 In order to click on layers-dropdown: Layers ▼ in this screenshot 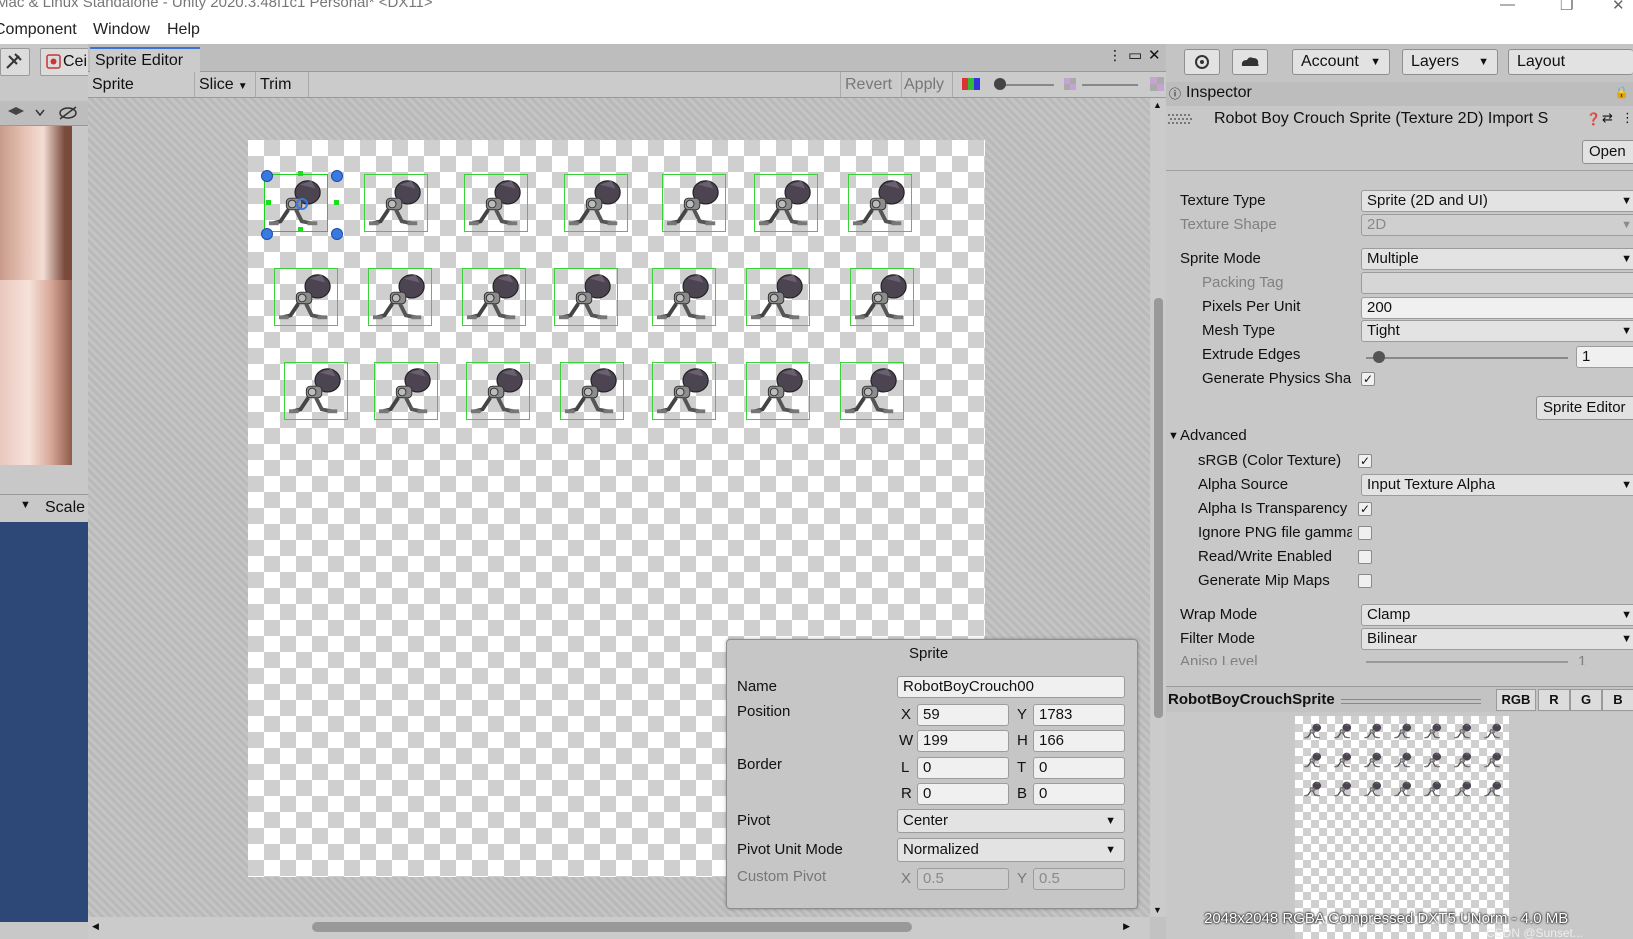, I will do `click(1450, 62)`.